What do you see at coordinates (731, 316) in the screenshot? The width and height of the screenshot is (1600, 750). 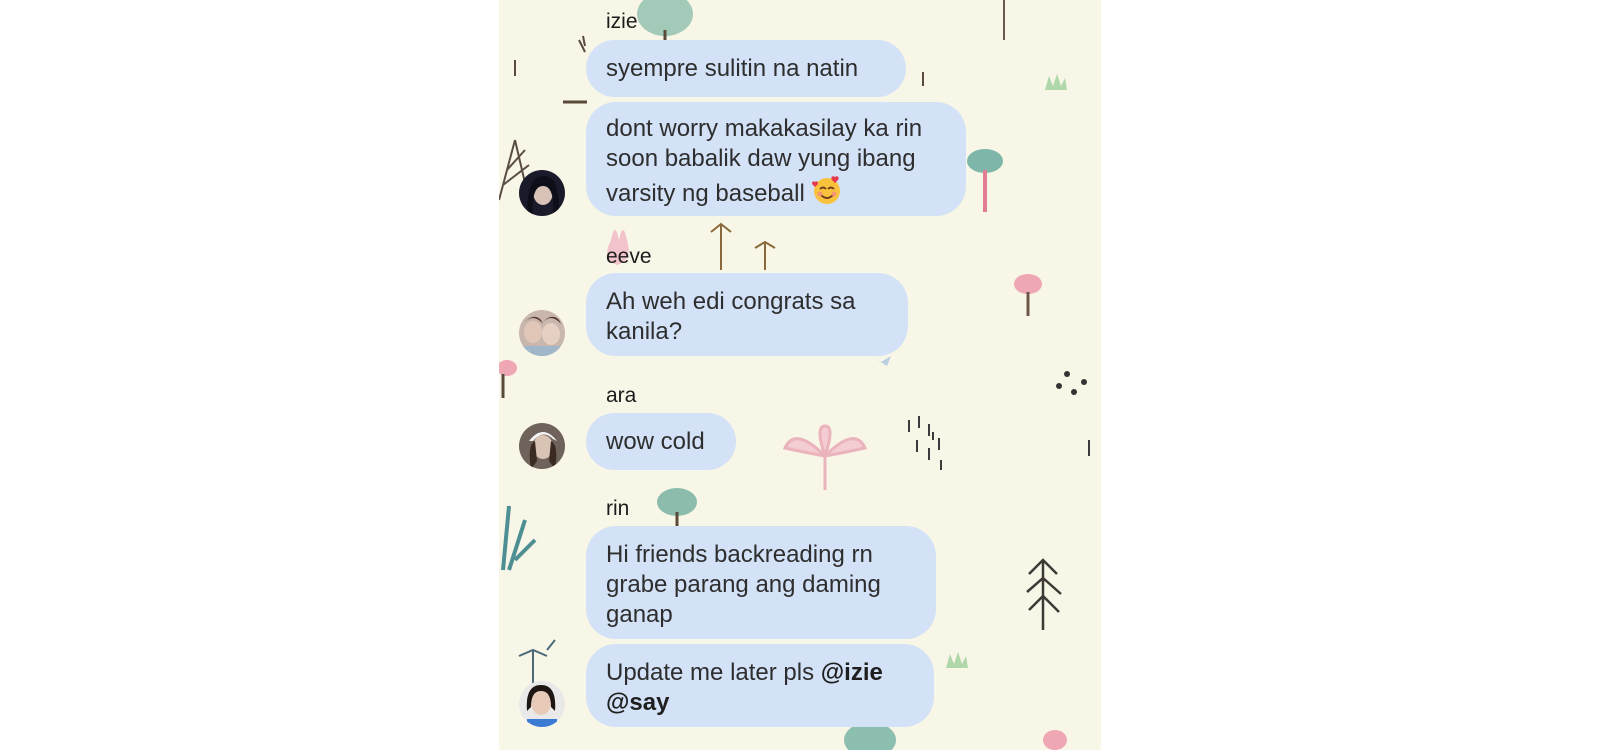 I see `message-text: Ah weh edi congrats sa kanila?` at bounding box center [731, 316].